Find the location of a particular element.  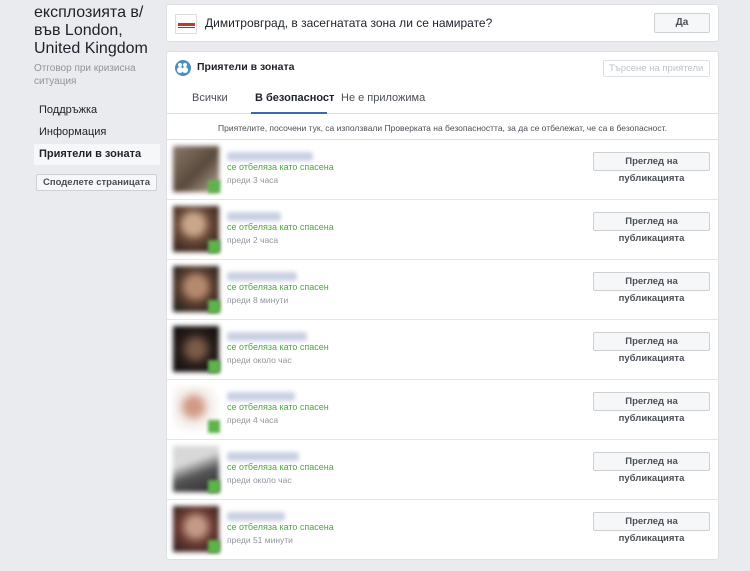

timestamp: преди 3 часа is located at coordinates (253, 180).